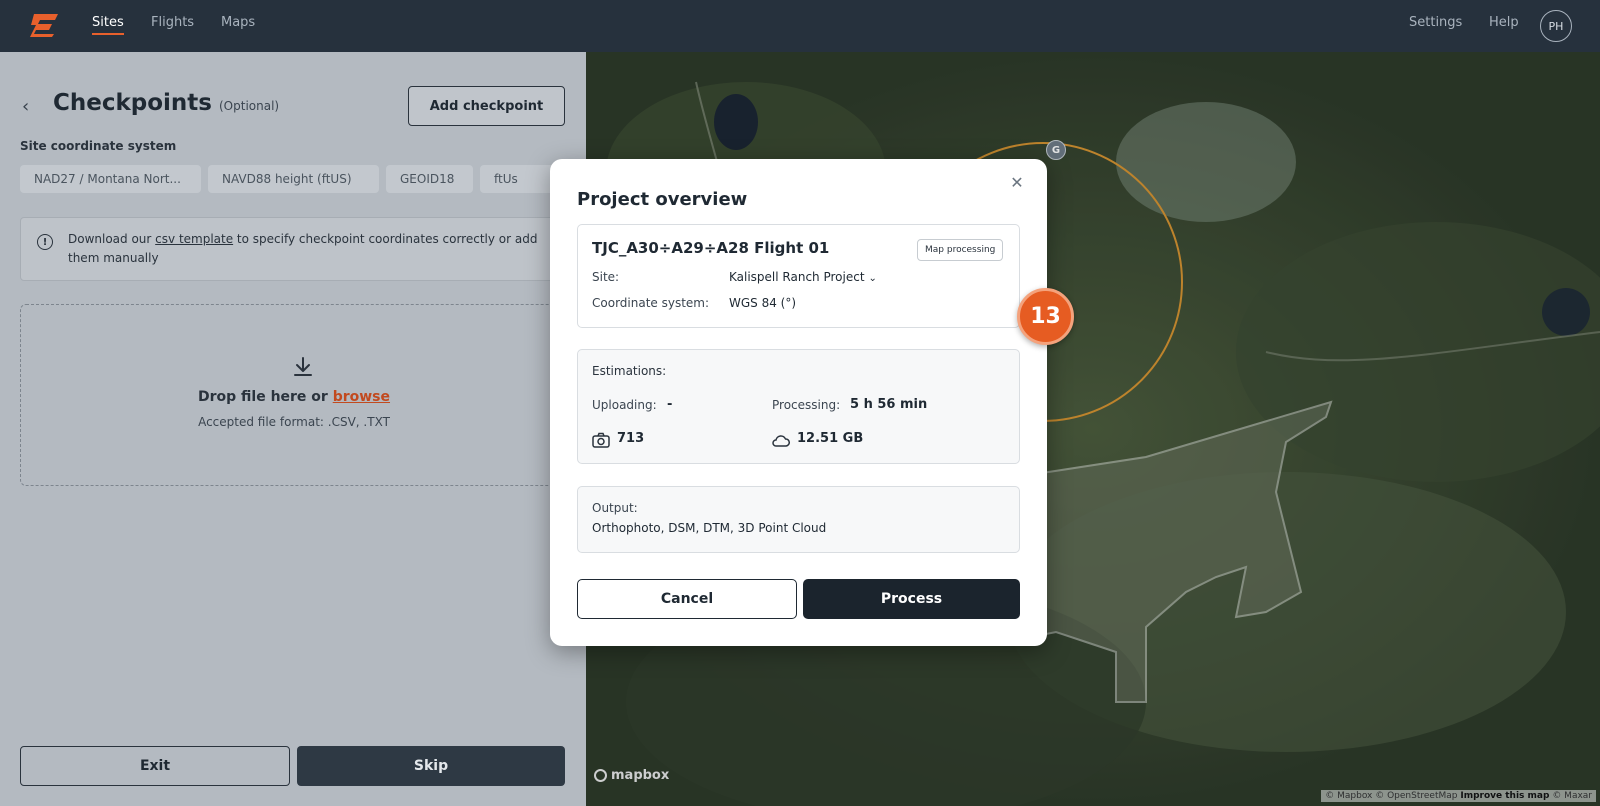 This screenshot has height=806, width=1600. Describe the element at coordinates (155, 766) in the screenshot. I see `exit-button: Exit` at that location.